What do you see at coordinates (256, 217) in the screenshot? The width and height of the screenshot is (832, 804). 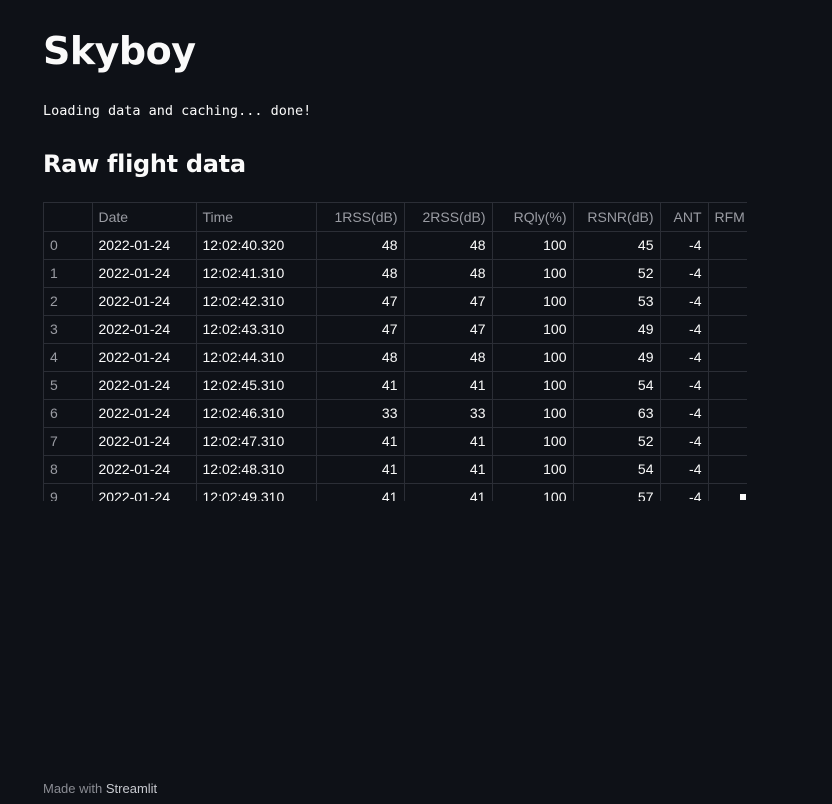 I see `column-header-time: Time` at bounding box center [256, 217].